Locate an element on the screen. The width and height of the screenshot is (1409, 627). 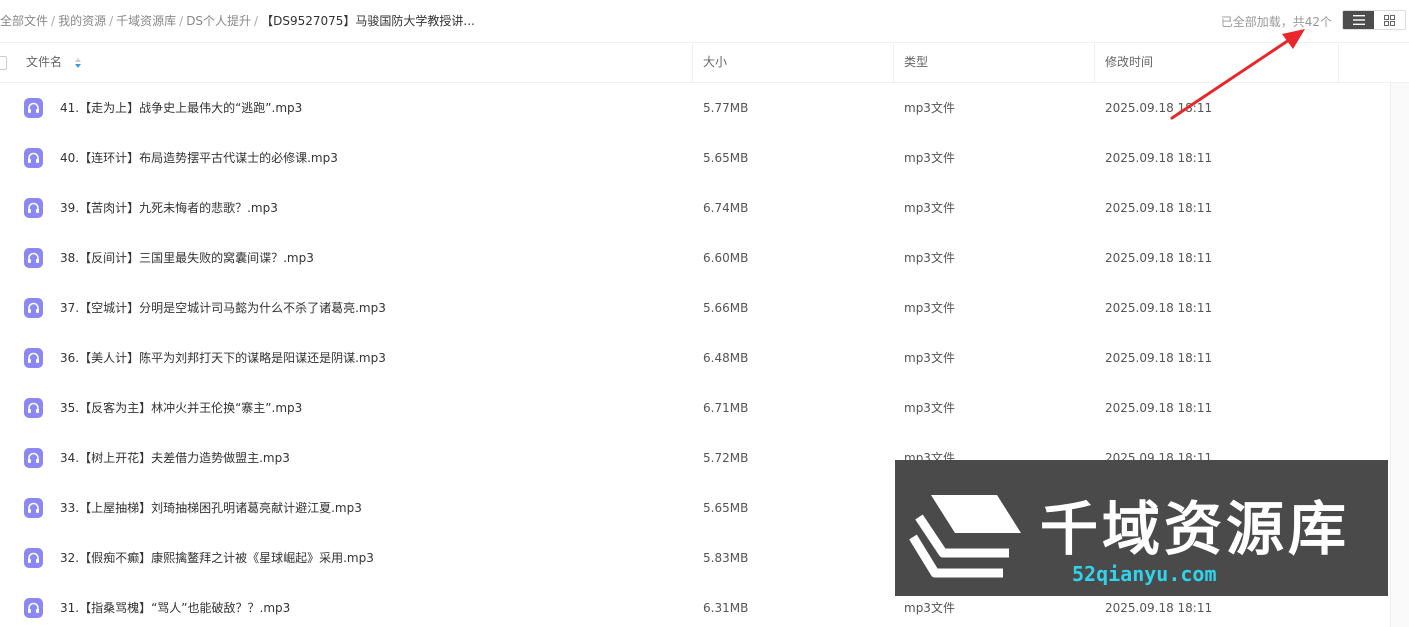
sort-icon is located at coordinates (78, 63).